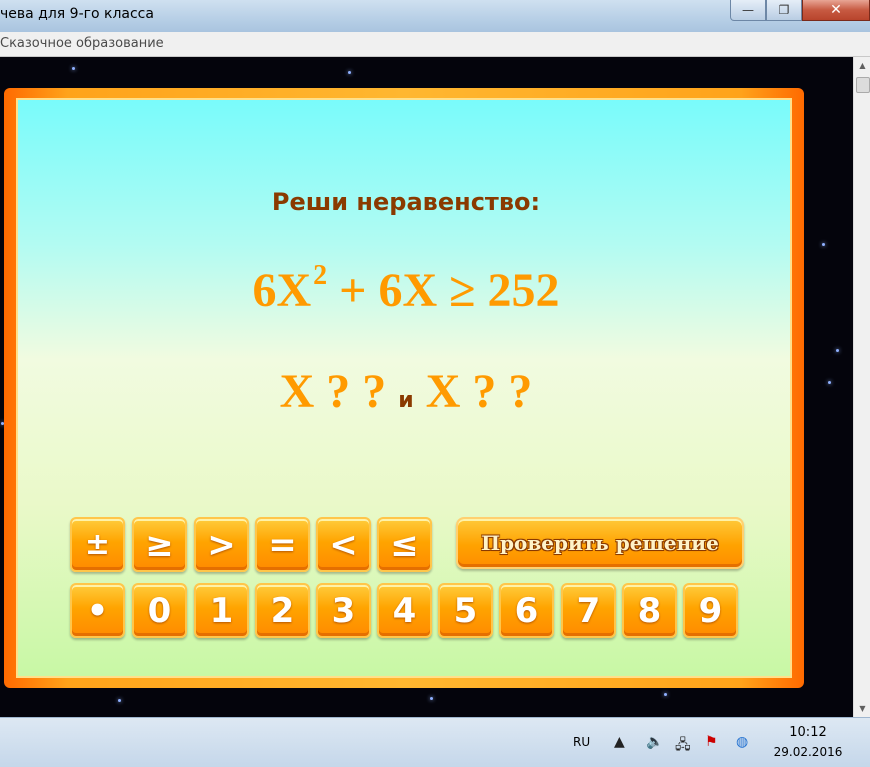  What do you see at coordinates (654, 742) in the screenshot?
I see `volume-icon: 🔈` at bounding box center [654, 742].